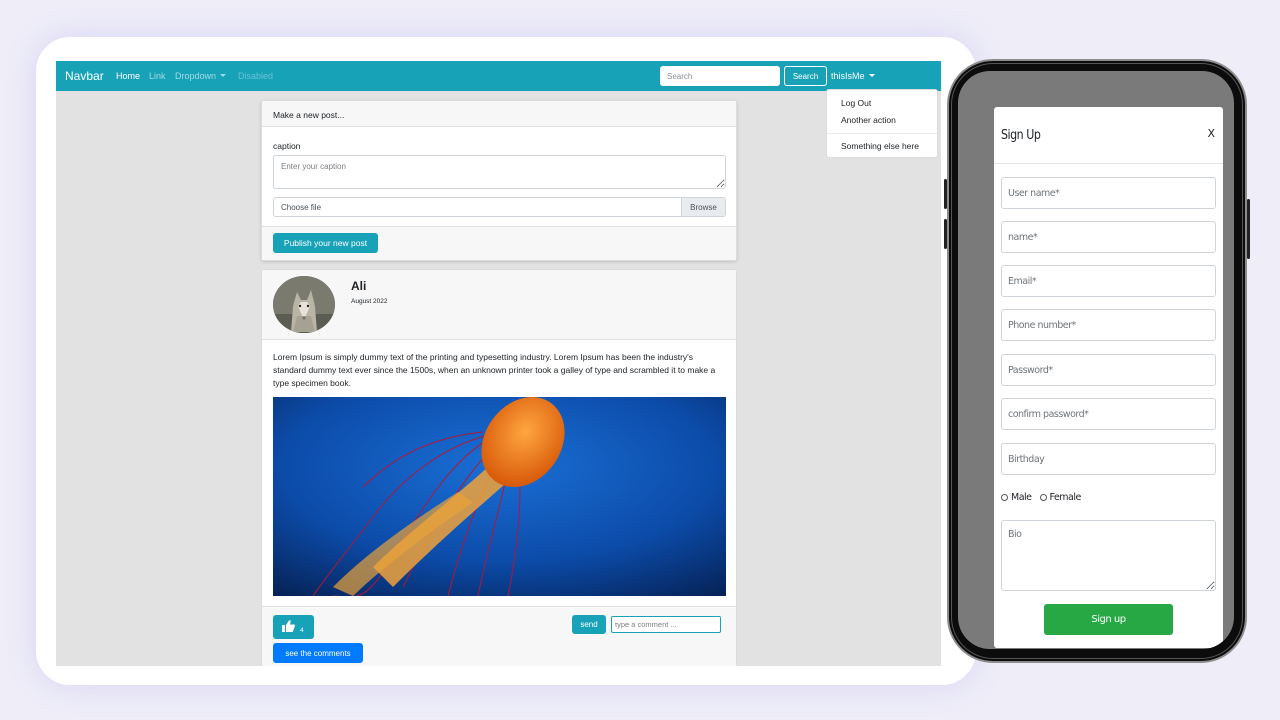 The height and width of the screenshot is (720, 1280). Describe the element at coordinates (318, 653) in the screenshot. I see `see-comments-button: see the comments` at that location.